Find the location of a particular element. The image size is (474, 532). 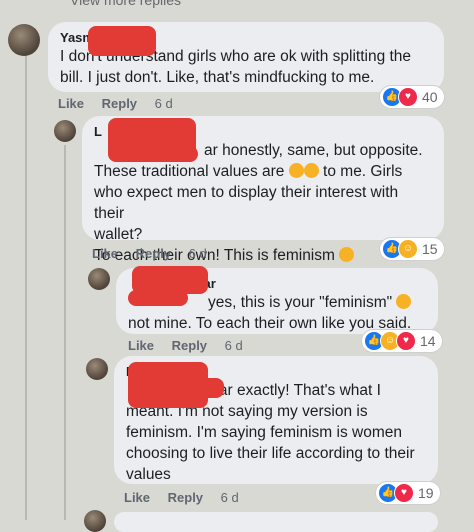

reaction-summary: 👍 ☺ 15 is located at coordinates (412, 249).